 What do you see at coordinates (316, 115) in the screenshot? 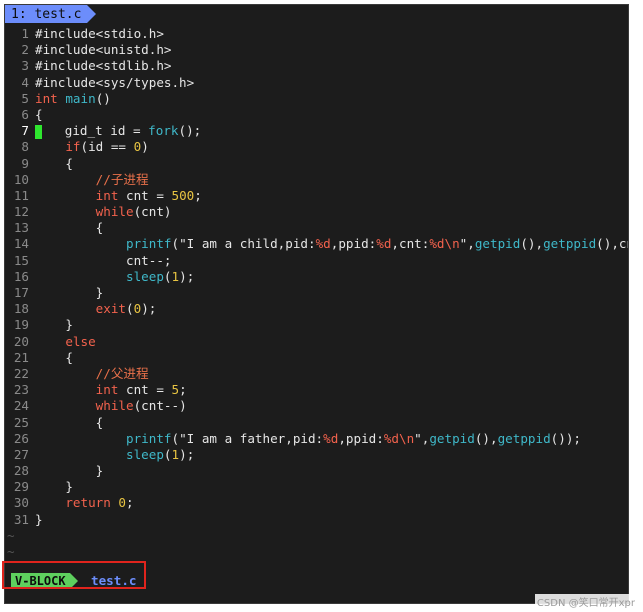
I see `code-line: 6{` at bounding box center [316, 115].